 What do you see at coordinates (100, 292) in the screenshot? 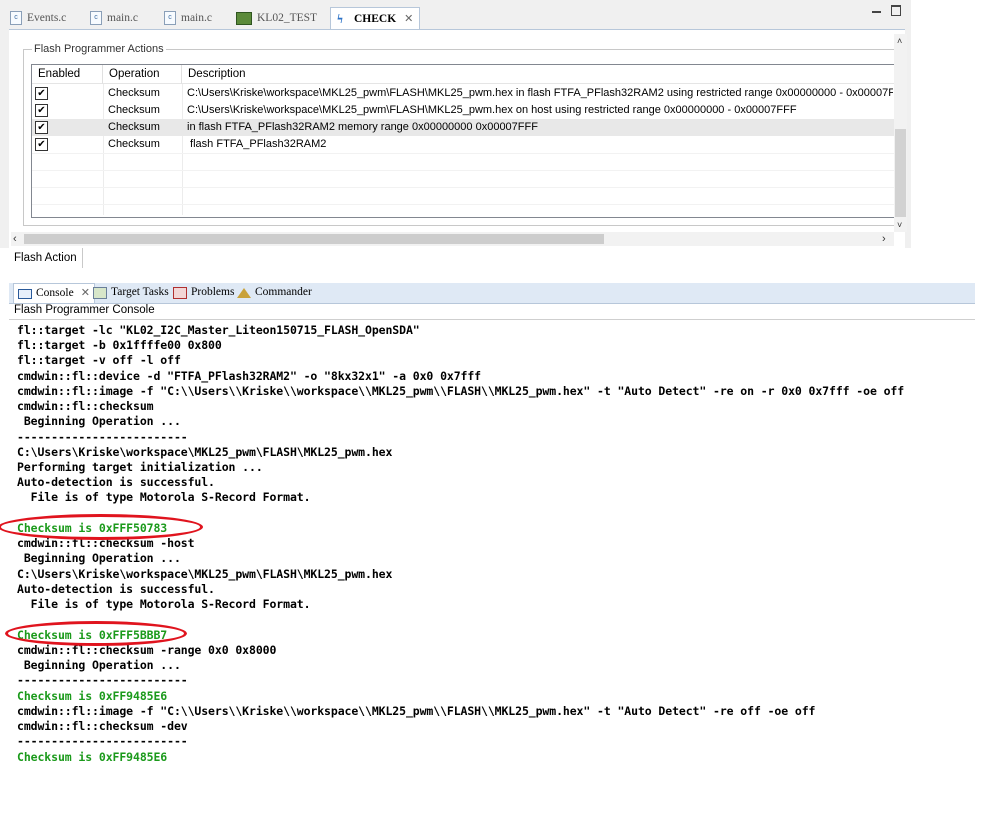
I see `target-tasks-icon` at bounding box center [100, 292].